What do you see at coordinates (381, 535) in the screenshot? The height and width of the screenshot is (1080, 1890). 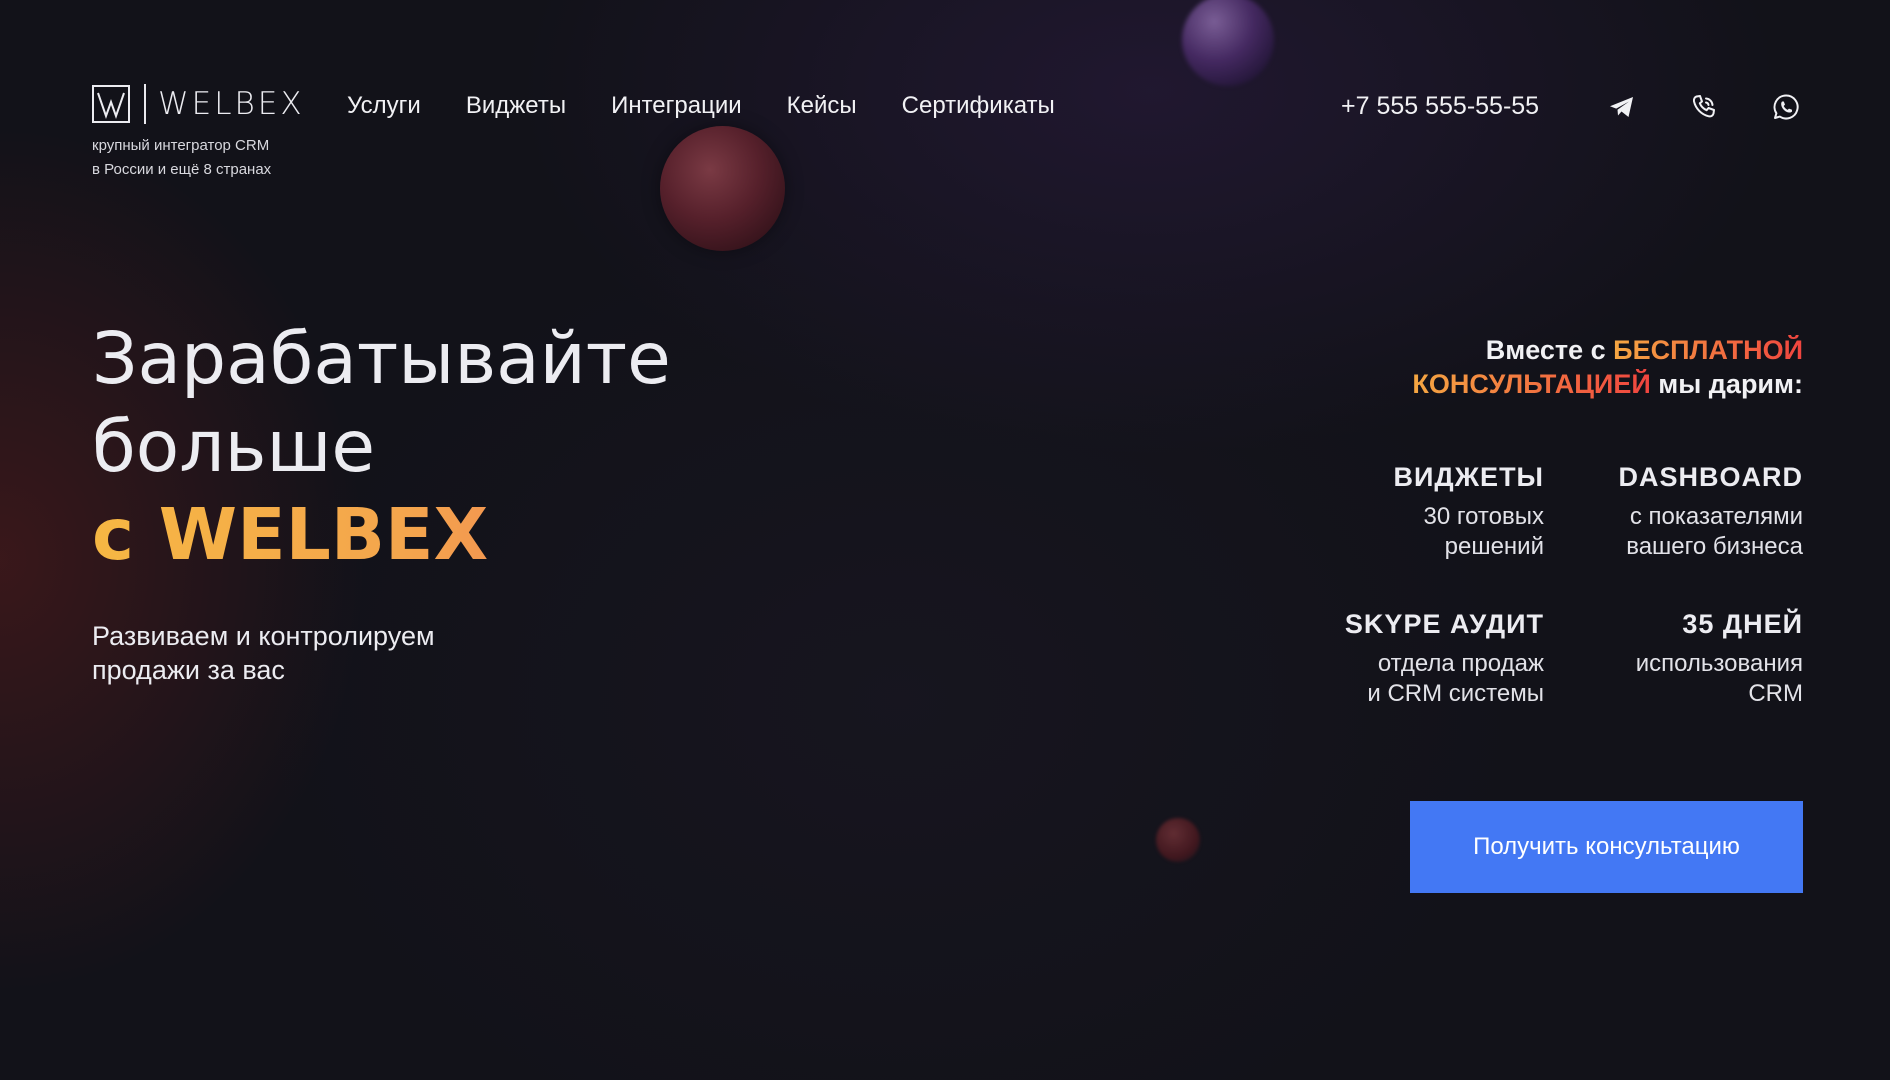 I see `hero-brand-line: с WELBEX` at bounding box center [381, 535].